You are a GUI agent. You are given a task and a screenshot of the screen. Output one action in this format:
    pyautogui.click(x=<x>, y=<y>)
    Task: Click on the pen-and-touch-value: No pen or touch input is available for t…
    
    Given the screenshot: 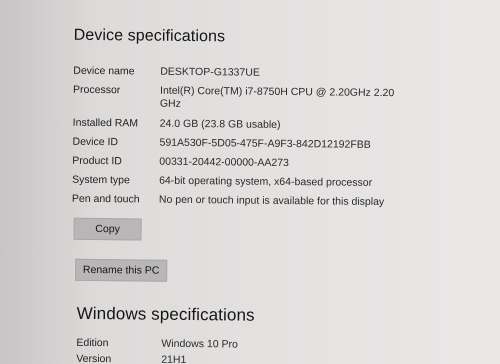 What is the action you would take?
    pyautogui.click(x=271, y=201)
    